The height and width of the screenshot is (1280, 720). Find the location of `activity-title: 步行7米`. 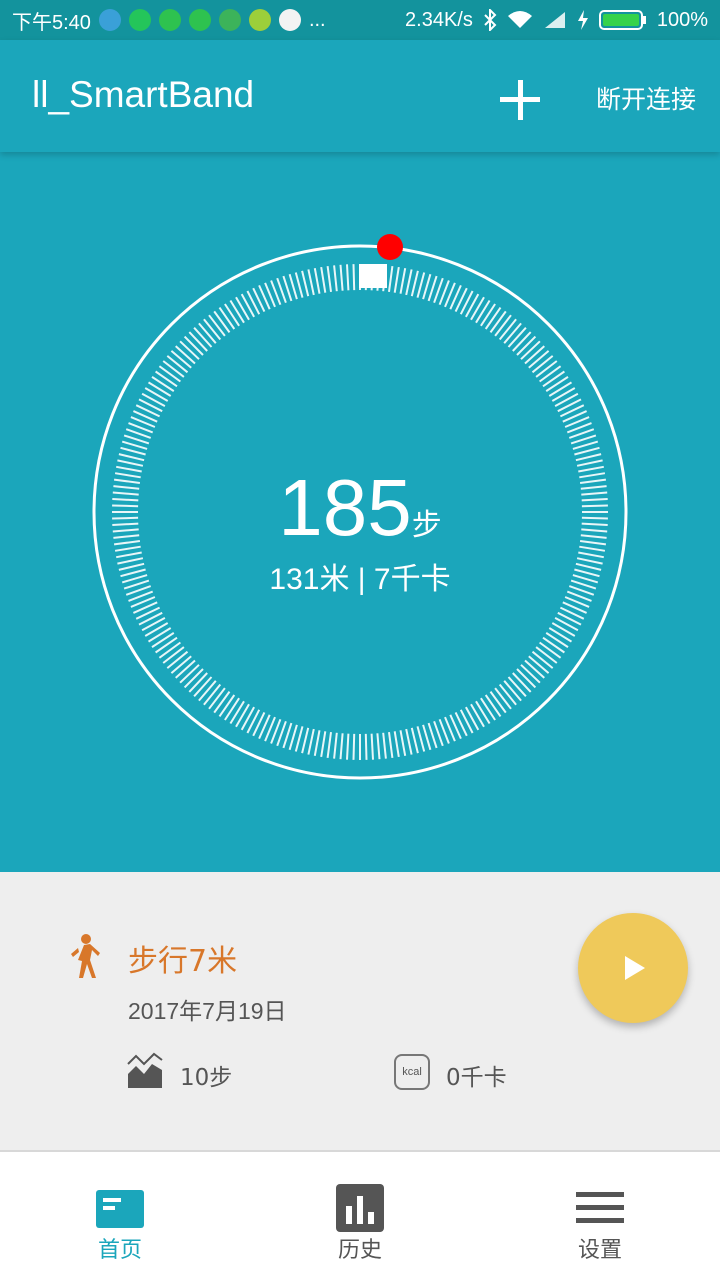

activity-title: 步行7米 is located at coordinates (183, 961).